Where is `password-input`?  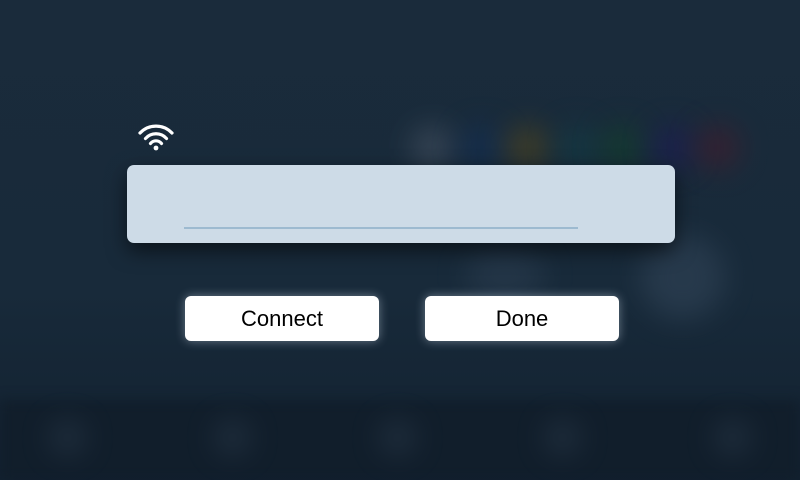
password-input is located at coordinates (381, 217).